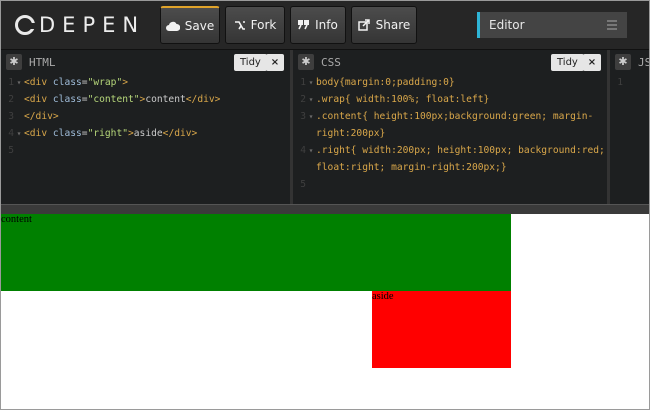 The image size is (650, 410). What do you see at coordinates (450, 62) in the screenshot?
I see `css-pane-header: ✱ CSS Tidy ×` at bounding box center [450, 62].